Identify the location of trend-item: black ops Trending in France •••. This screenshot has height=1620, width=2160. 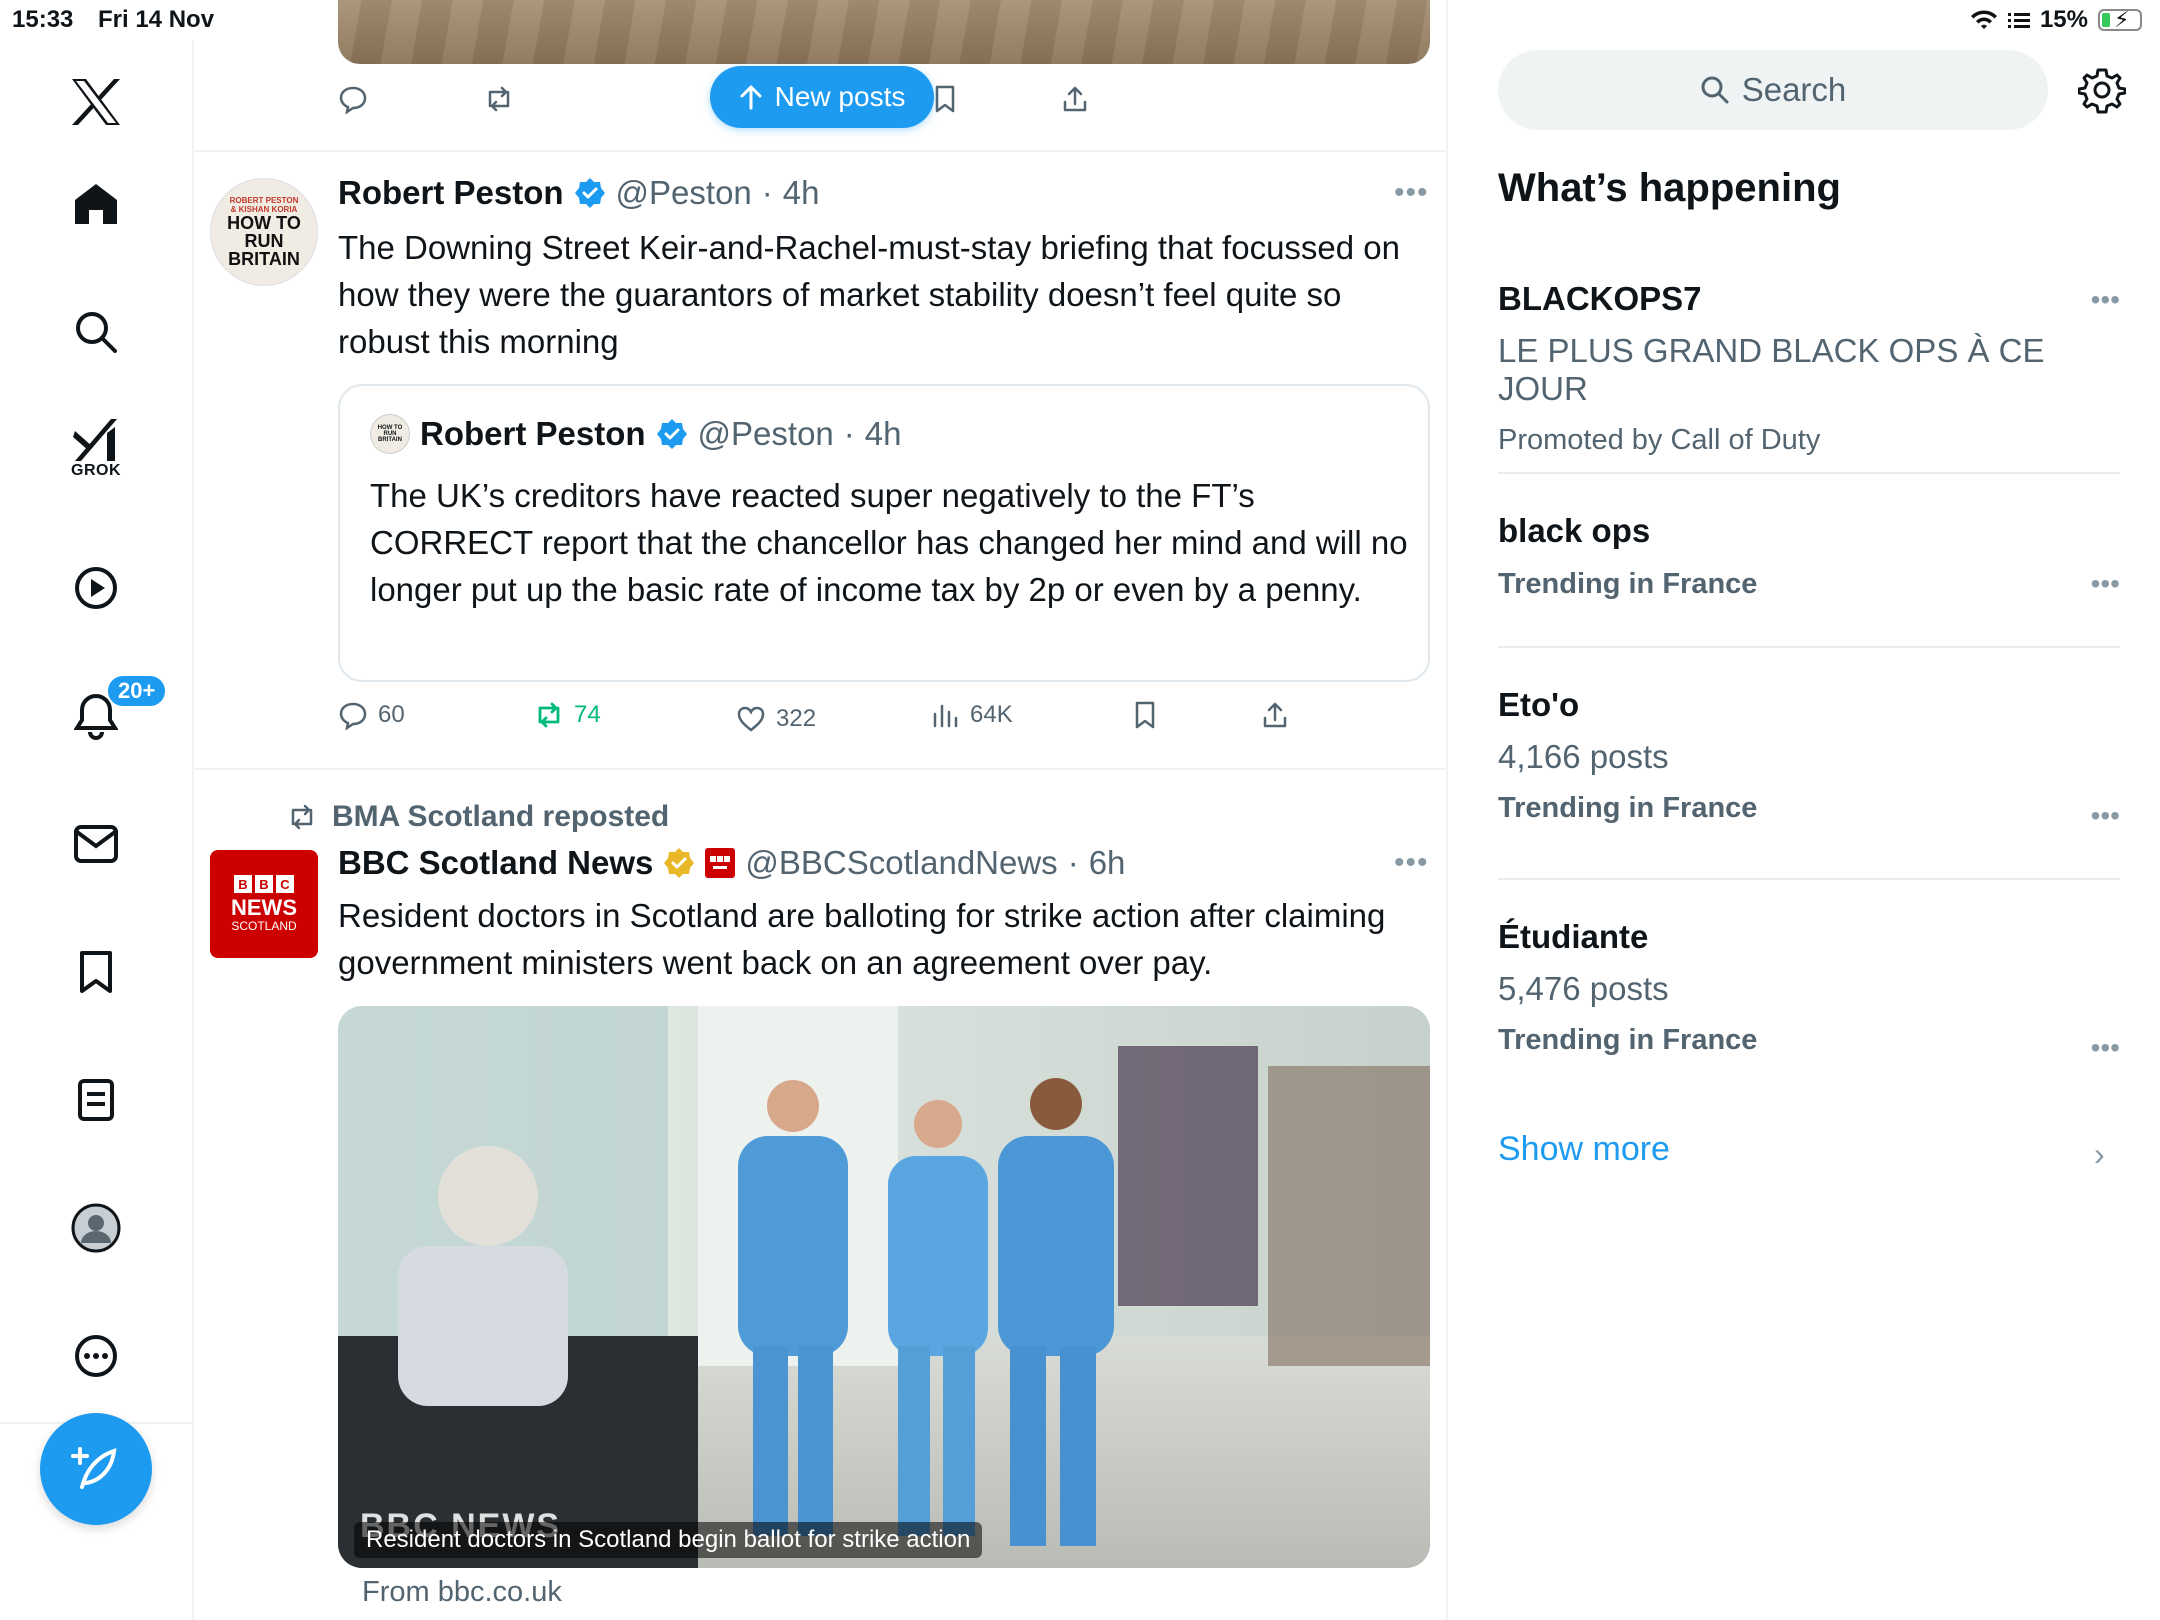
(1809, 556).